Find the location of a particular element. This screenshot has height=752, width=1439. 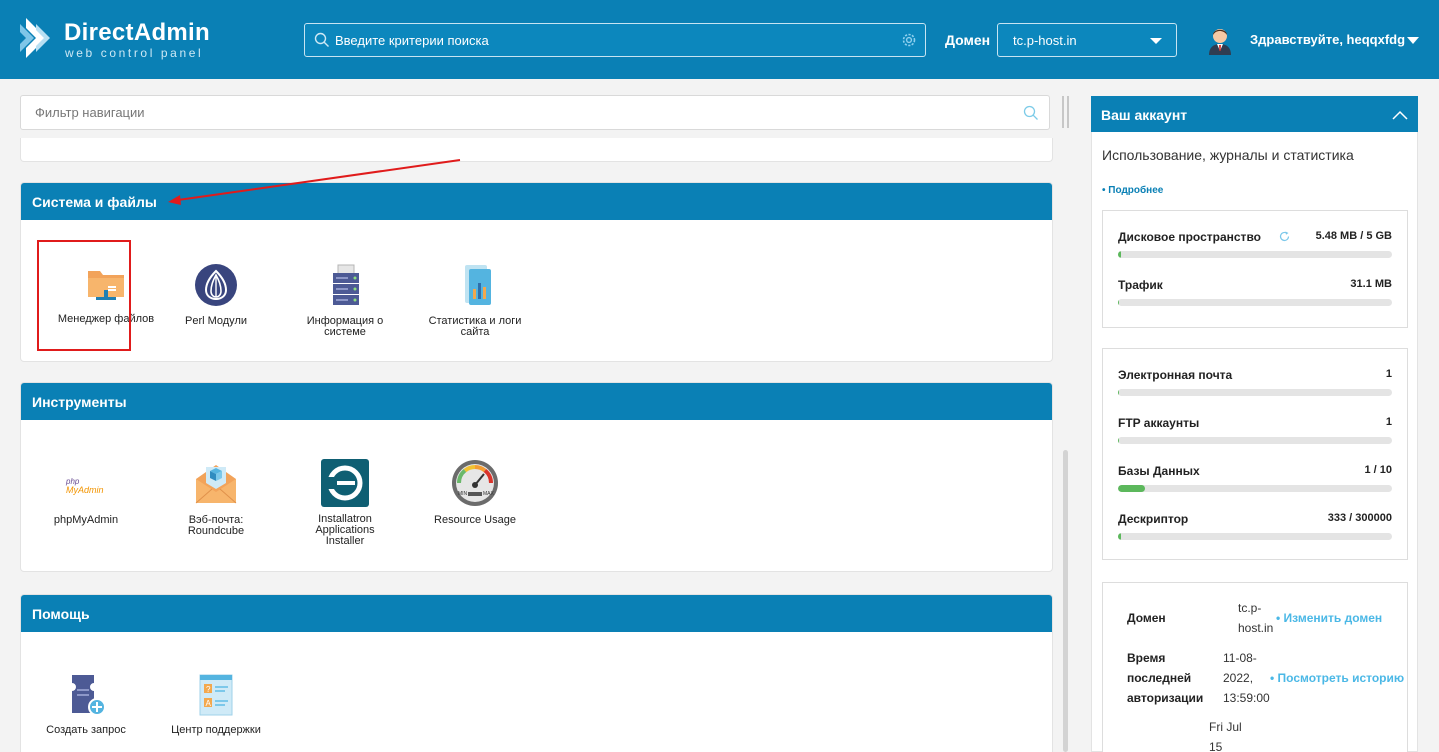

stat-label: Дисковое пространство is located at coordinates (1189, 237).